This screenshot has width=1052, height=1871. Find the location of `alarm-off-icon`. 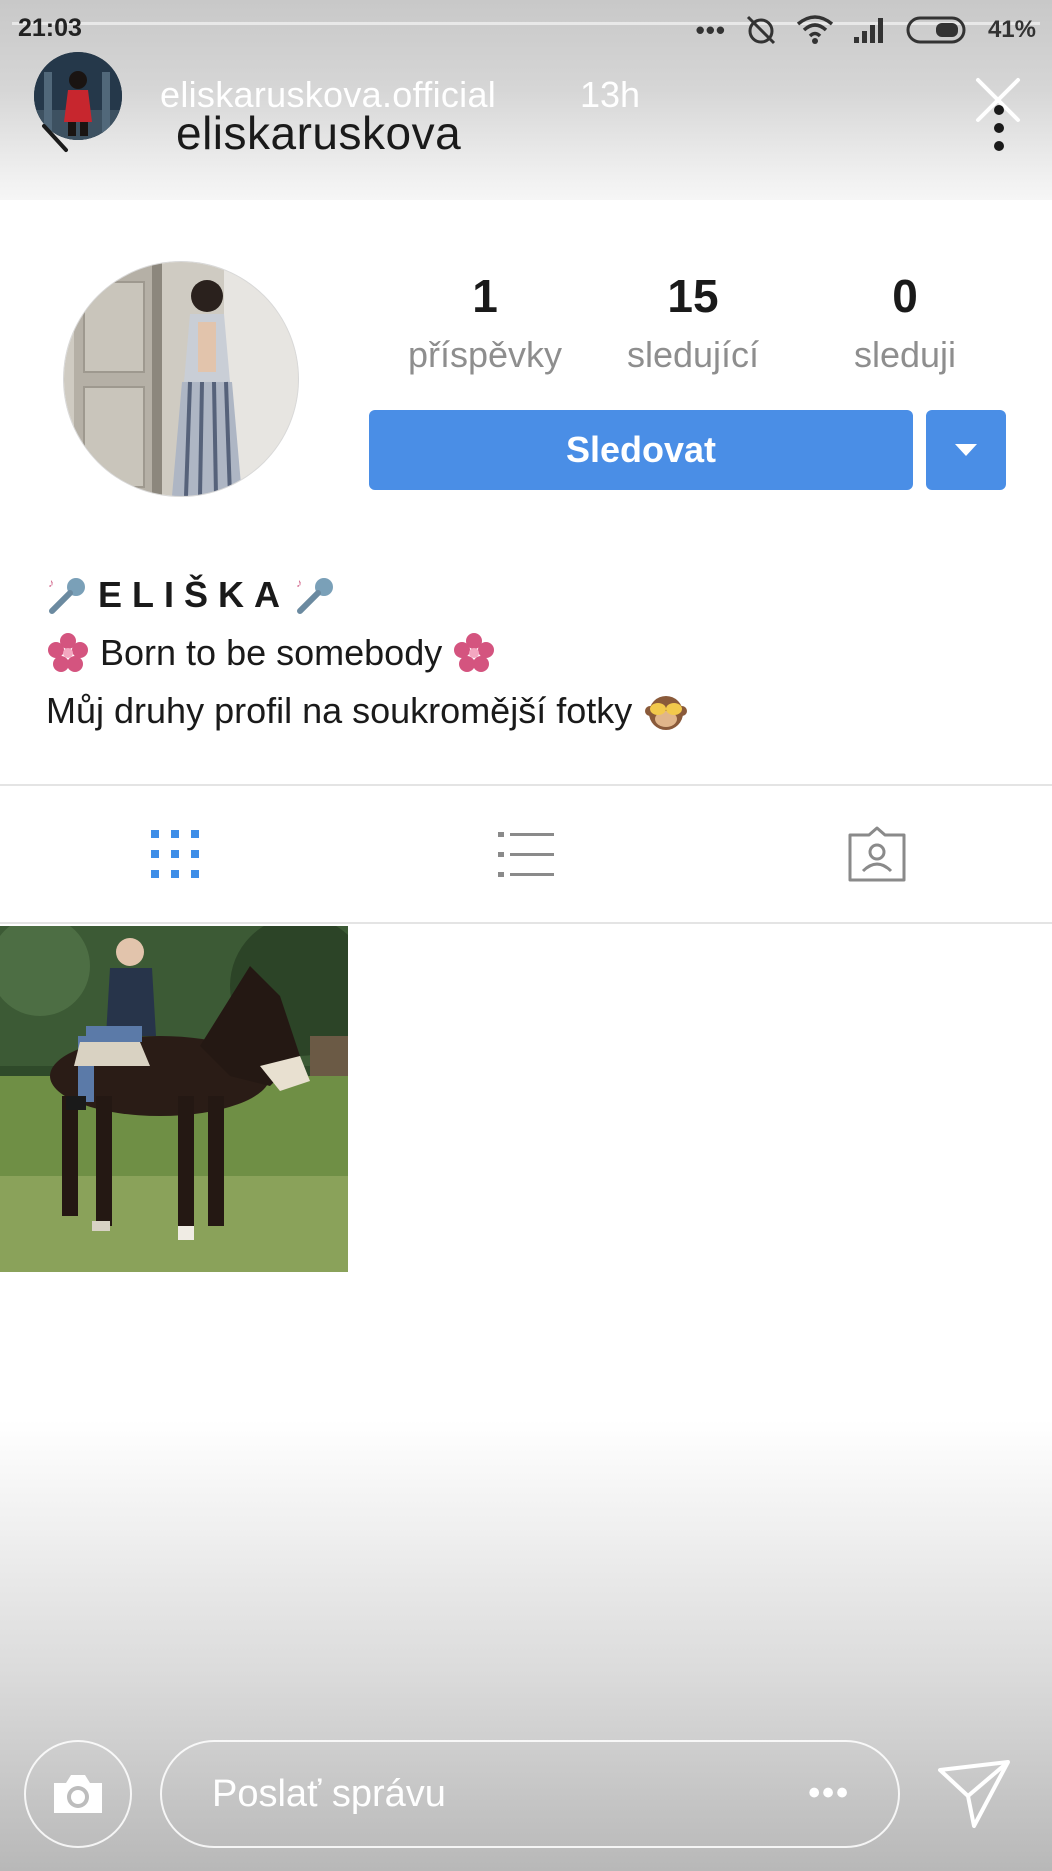

alarm-off-icon is located at coordinates (761, 30).